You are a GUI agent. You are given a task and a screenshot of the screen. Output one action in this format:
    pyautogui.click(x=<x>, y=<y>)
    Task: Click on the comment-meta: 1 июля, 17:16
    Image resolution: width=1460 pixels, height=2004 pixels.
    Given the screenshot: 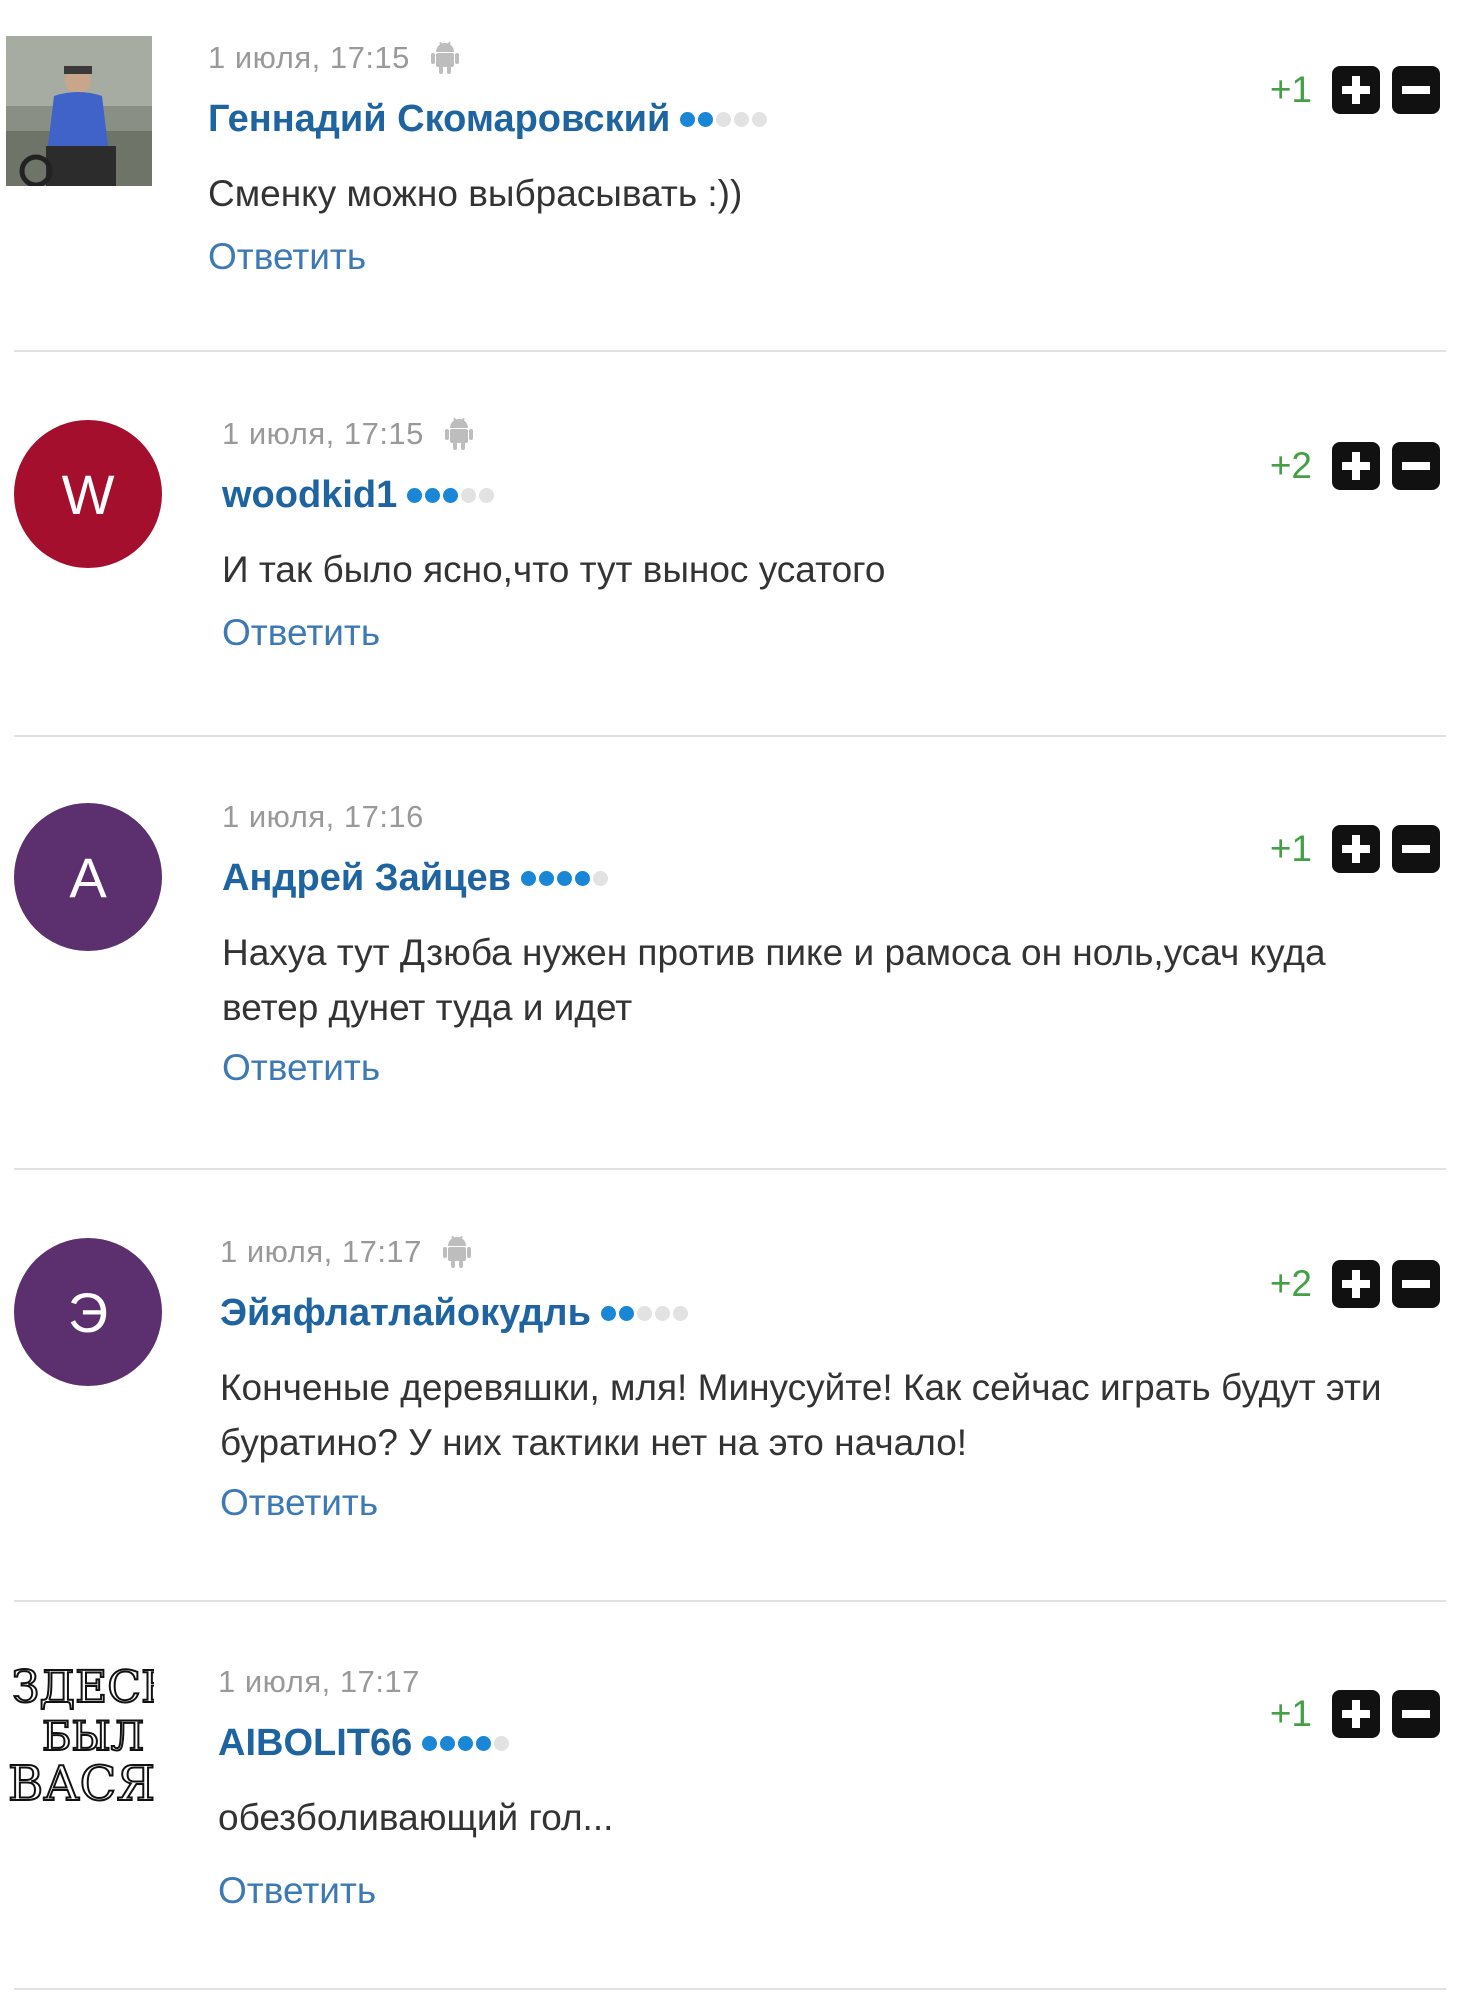 What is the action you would take?
    pyautogui.click(x=323, y=817)
    